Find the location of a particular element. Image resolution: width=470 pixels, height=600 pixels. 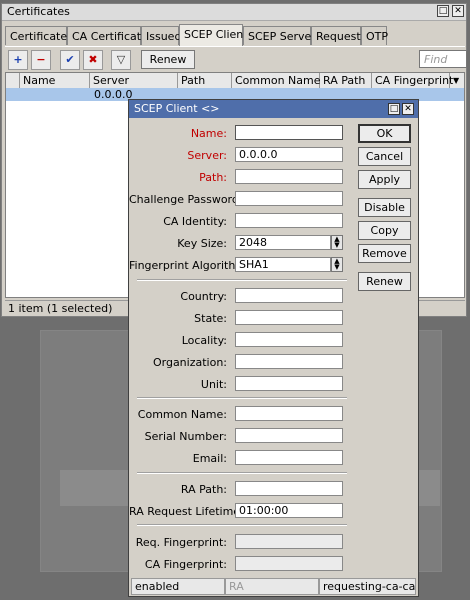

locality-input is located at coordinates (289, 339).